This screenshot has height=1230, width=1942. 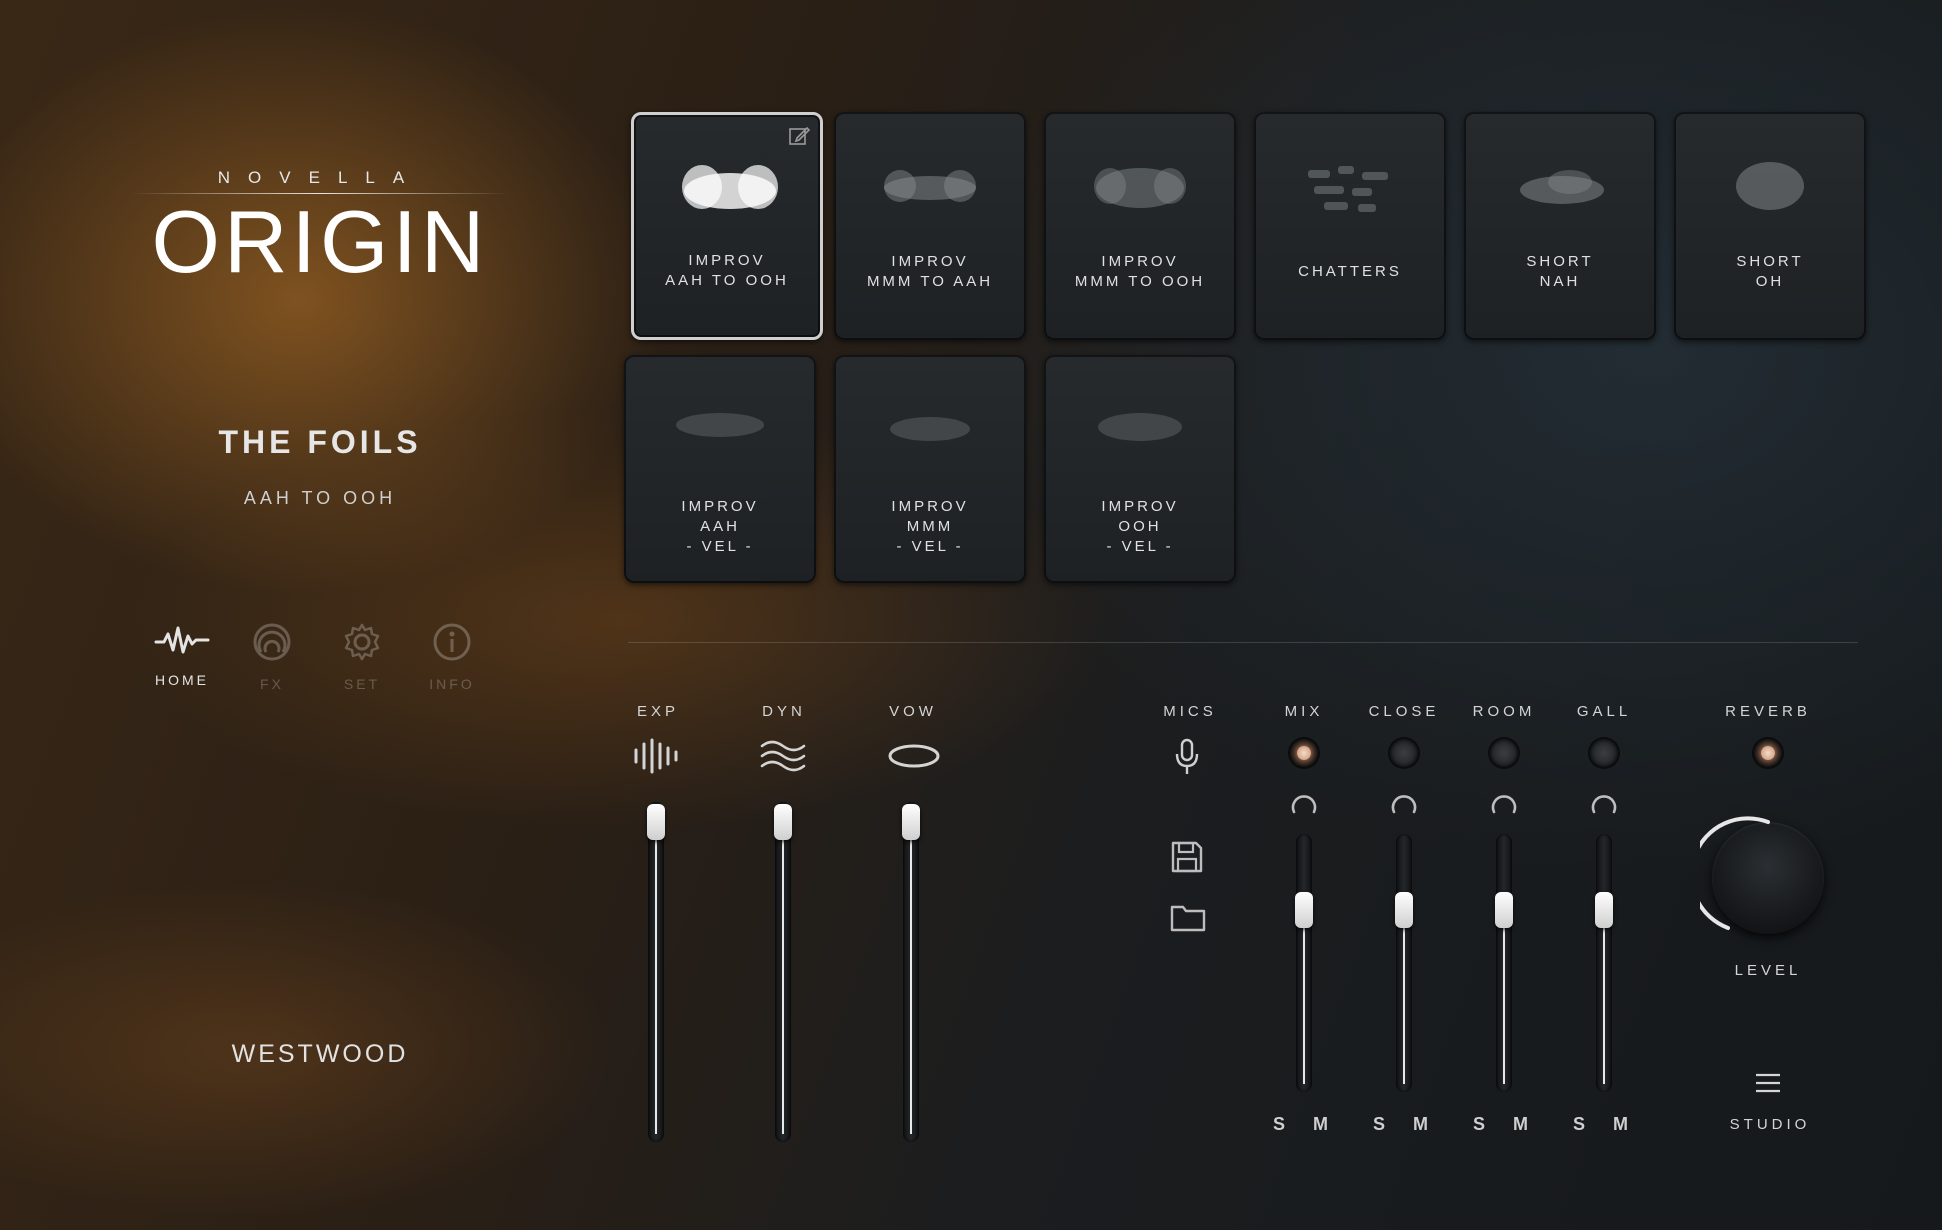 I want to click on brand-subtitle: NOVELLA, so click(x=320, y=177).